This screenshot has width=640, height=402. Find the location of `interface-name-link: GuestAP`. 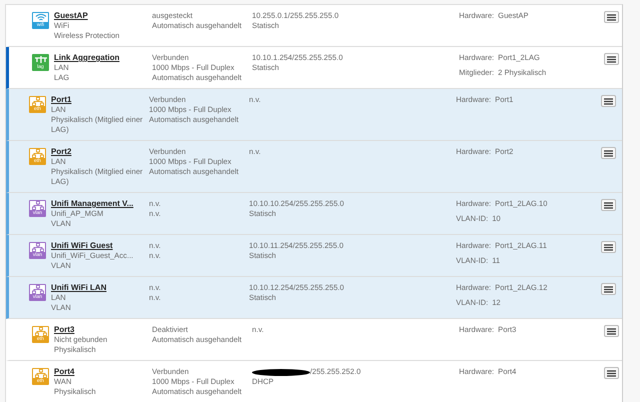

interface-name-link: GuestAP is located at coordinates (101, 16).